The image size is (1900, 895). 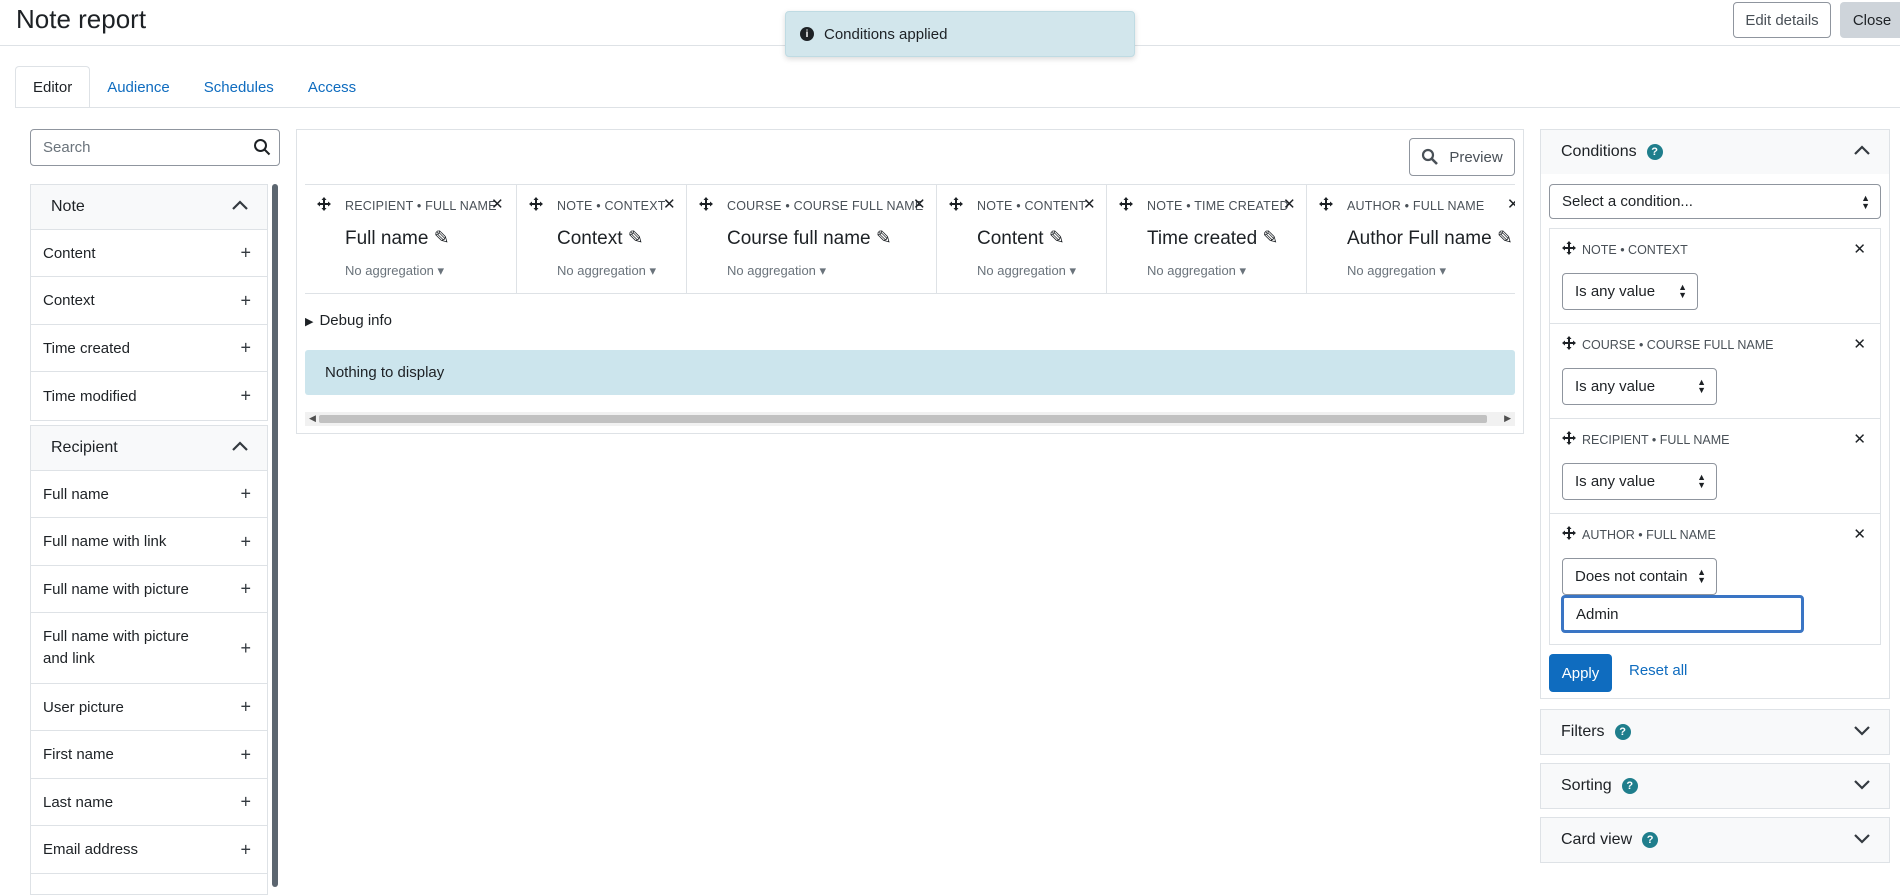 I want to click on filters-card: Filters ?, so click(x=1715, y=732).